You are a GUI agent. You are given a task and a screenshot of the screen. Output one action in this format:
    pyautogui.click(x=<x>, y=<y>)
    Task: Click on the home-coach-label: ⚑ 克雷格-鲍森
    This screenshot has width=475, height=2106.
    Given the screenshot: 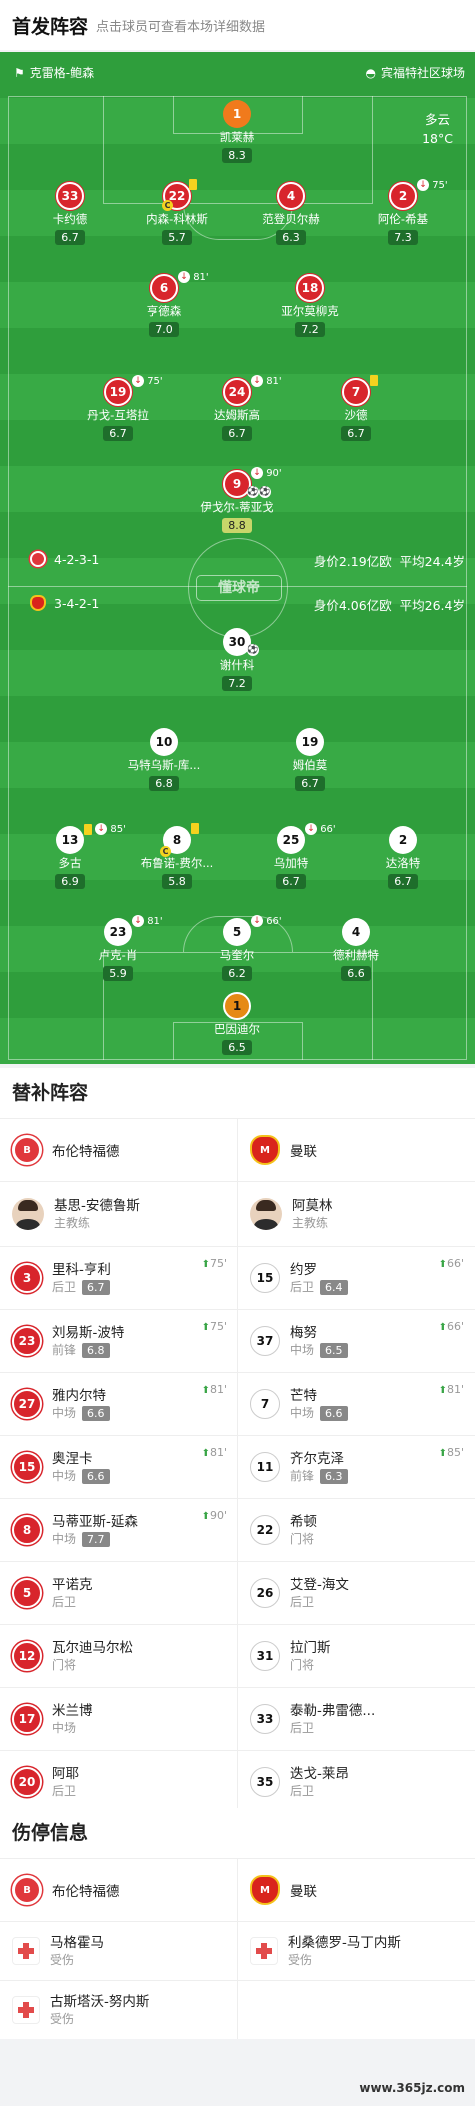 What is the action you would take?
    pyautogui.click(x=54, y=73)
    